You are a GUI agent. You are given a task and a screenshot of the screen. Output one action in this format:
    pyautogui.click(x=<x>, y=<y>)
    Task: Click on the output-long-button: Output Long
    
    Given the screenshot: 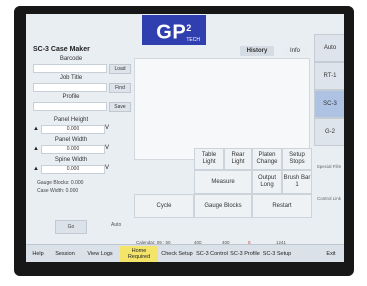 What is the action you would take?
    pyautogui.click(x=267, y=182)
    